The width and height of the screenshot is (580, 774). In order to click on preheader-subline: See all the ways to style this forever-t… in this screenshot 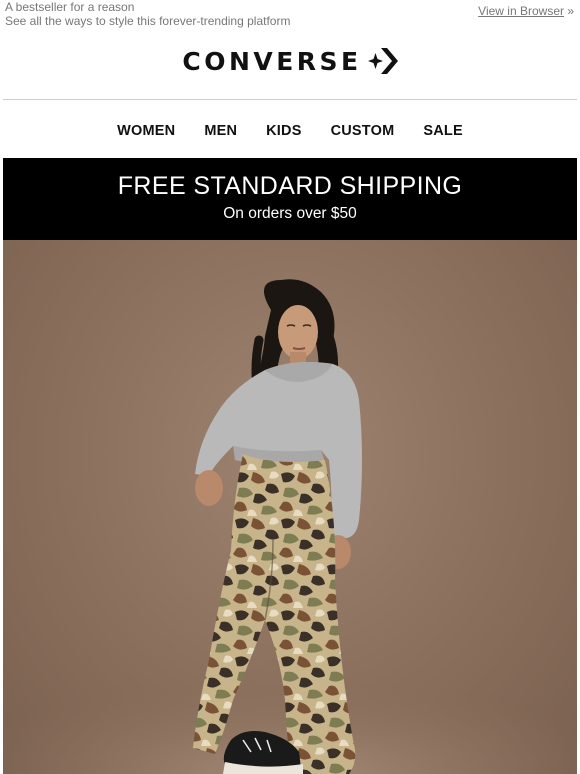, I will do `click(148, 21)`.